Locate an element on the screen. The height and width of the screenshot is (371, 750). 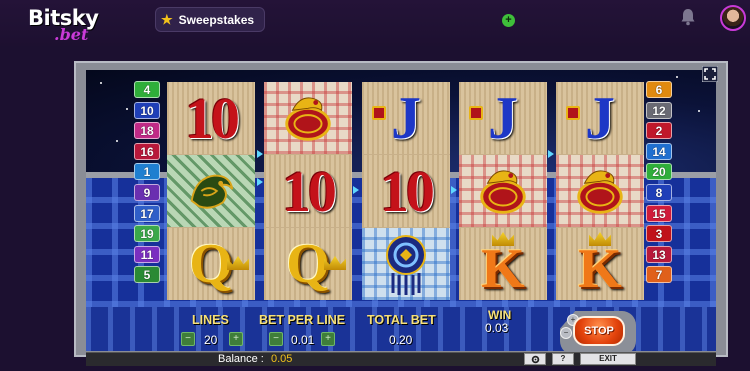
payline-badges-right: 6 12 2 14 20 8 15 3 13 7 is located at coordinates (660, 184).